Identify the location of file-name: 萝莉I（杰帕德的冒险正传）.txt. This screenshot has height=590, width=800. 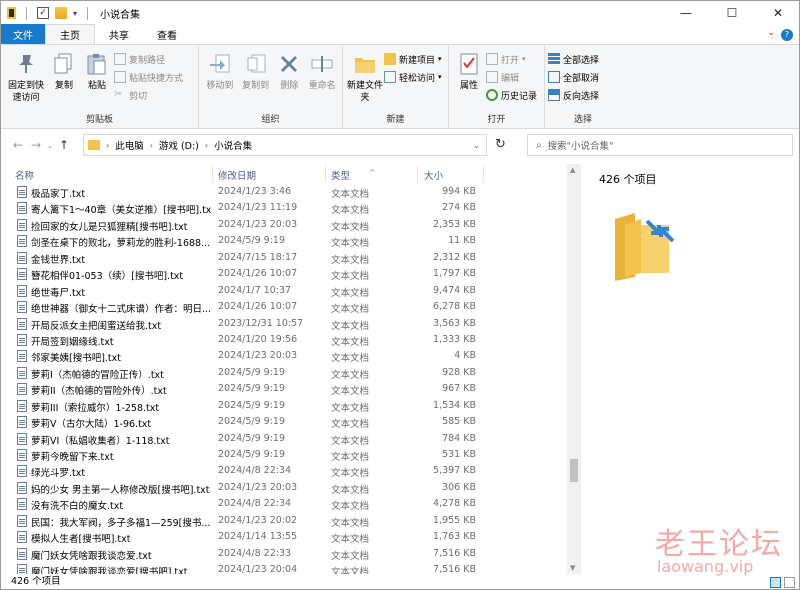
(97, 375).